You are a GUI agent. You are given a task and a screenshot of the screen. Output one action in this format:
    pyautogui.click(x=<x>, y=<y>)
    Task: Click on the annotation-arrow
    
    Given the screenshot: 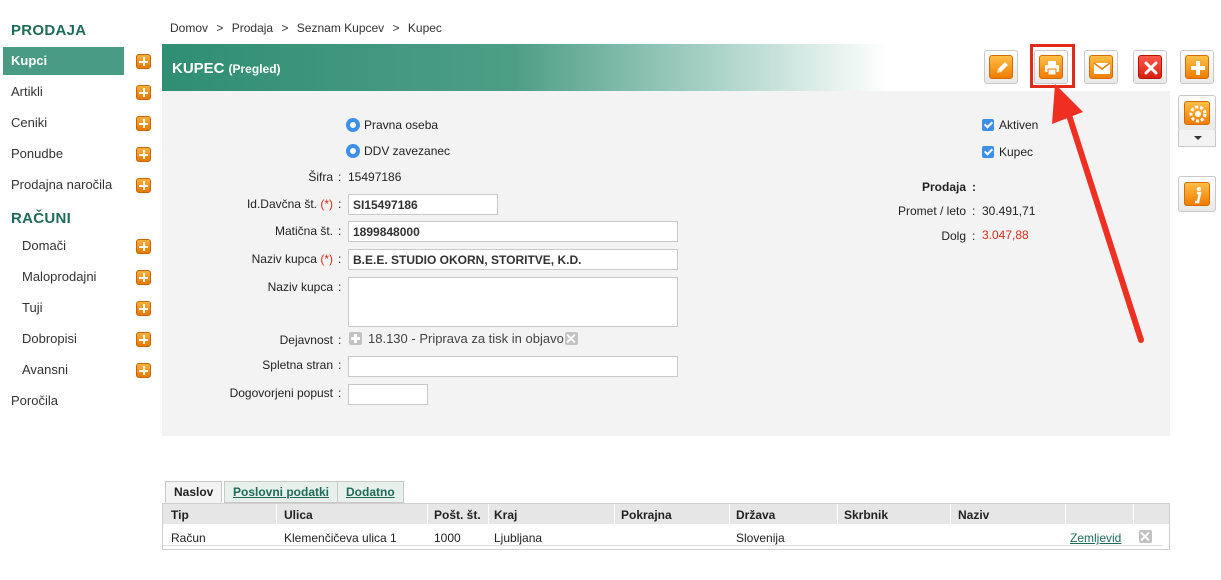 What is the action you would take?
    pyautogui.click(x=1098, y=213)
    